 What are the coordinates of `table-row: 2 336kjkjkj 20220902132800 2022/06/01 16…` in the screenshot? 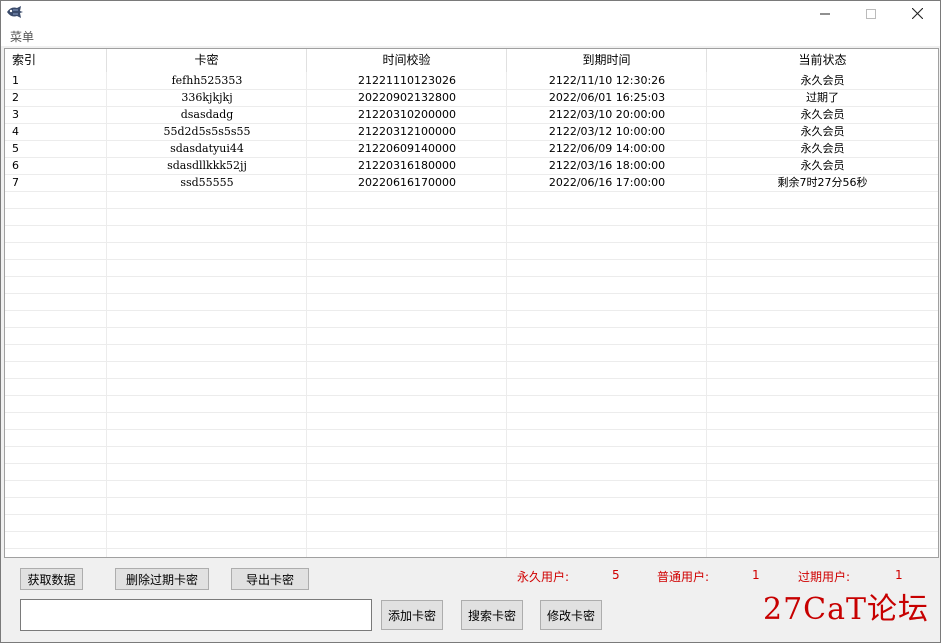 It's located at (471, 98).